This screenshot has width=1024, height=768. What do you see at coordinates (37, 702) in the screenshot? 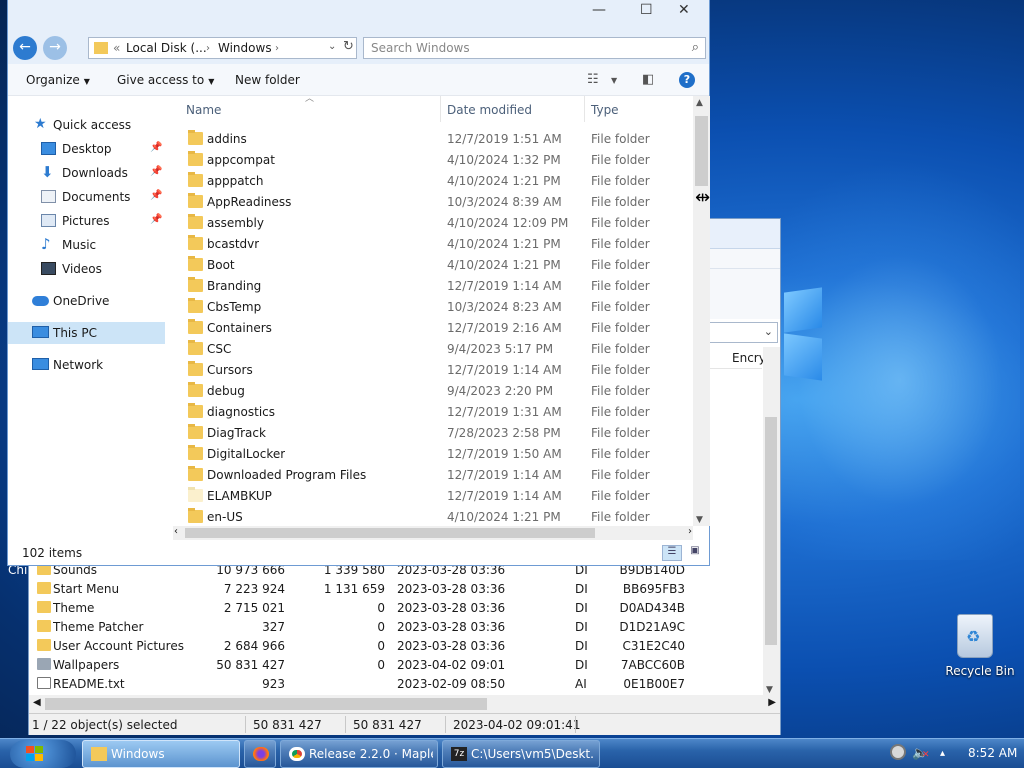
I see `scroll-left-icon: ◀` at bounding box center [37, 702].